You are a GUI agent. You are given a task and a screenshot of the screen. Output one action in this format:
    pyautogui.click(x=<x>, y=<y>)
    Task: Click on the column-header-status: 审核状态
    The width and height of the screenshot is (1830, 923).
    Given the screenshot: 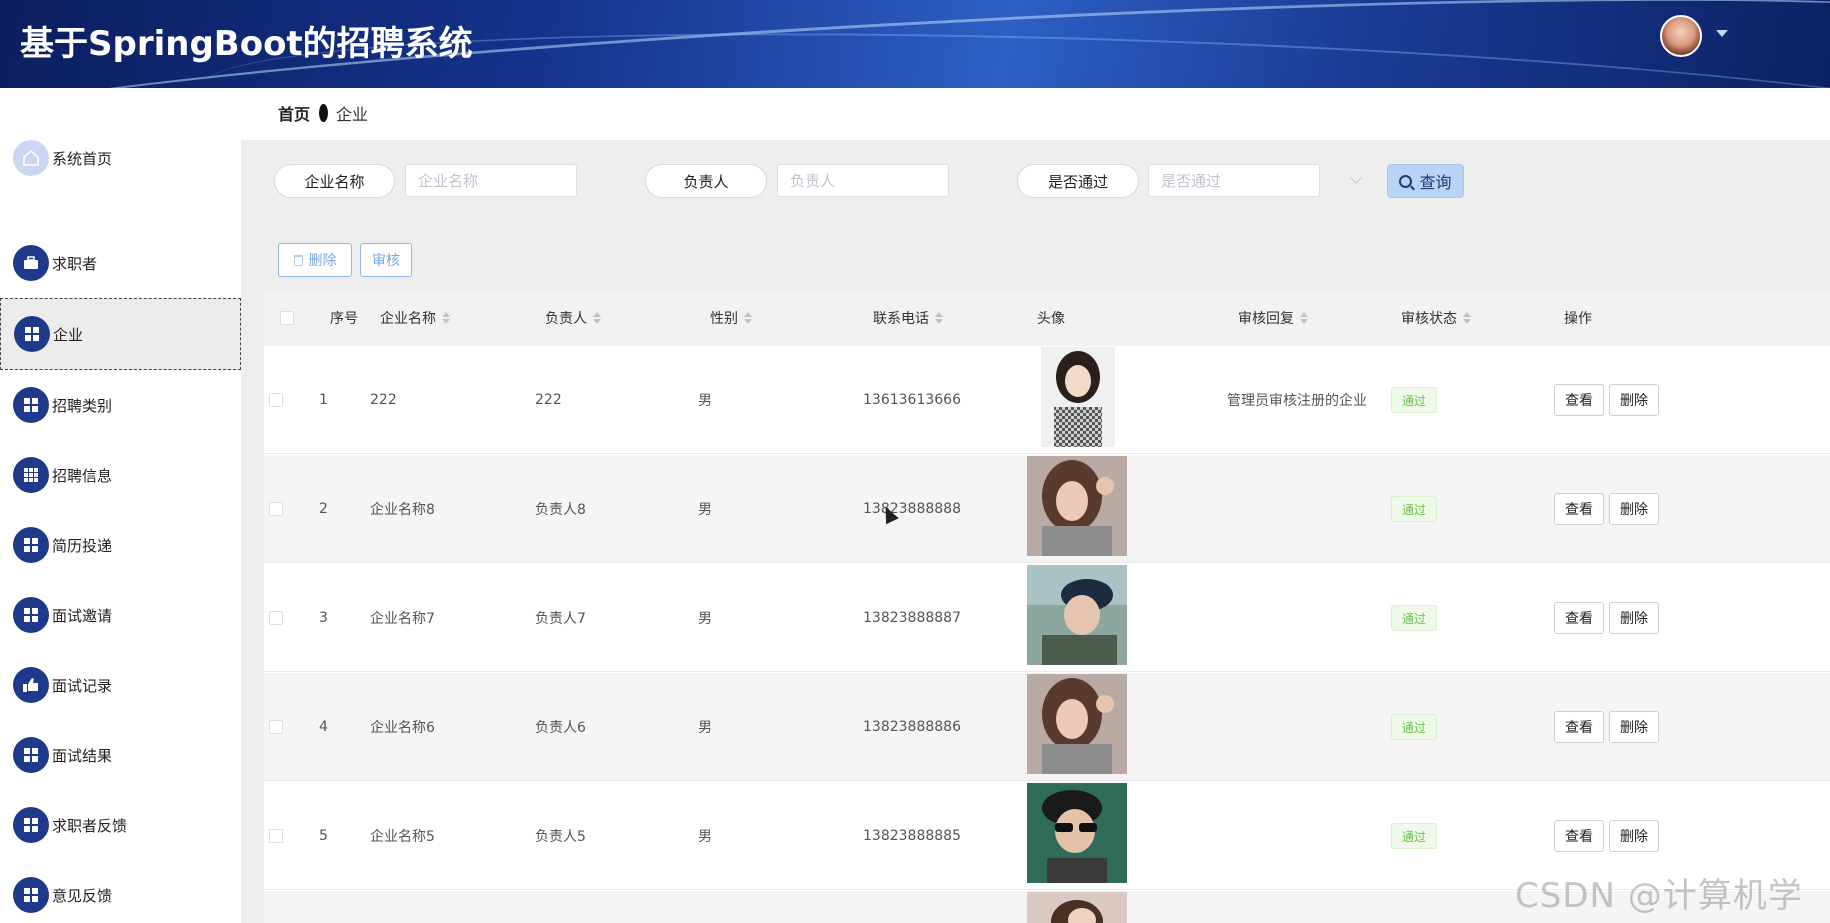 What is the action you would take?
    pyautogui.click(x=1436, y=318)
    